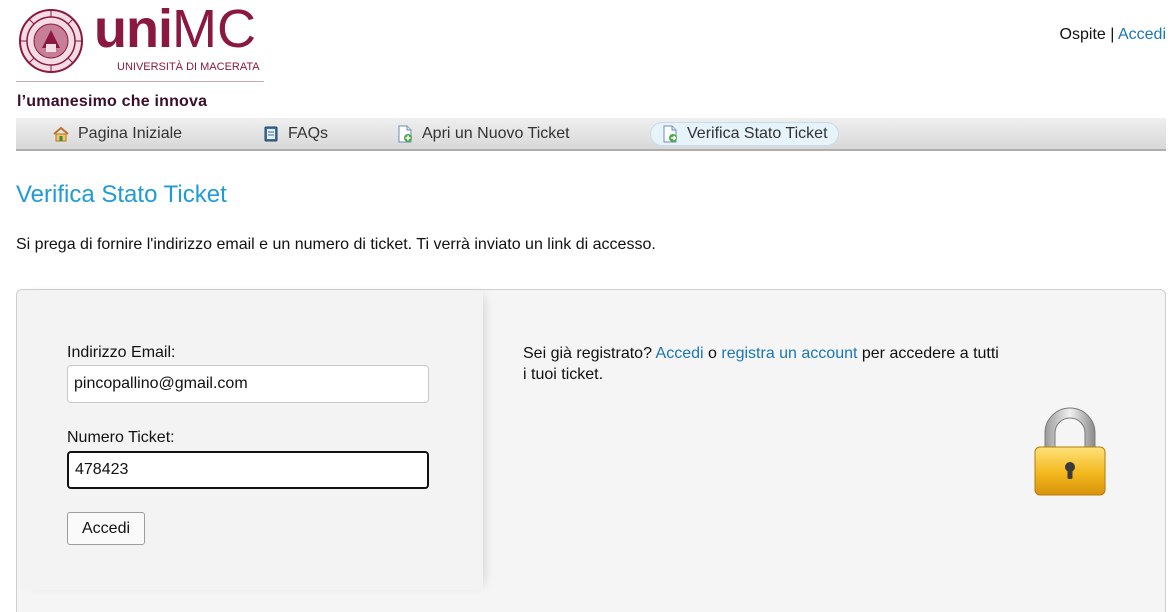 The height and width of the screenshot is (612, 1174). Describe the element at coordinates (133, 29) in the screenshot. I see `logo-word-bold: uni` at that location.